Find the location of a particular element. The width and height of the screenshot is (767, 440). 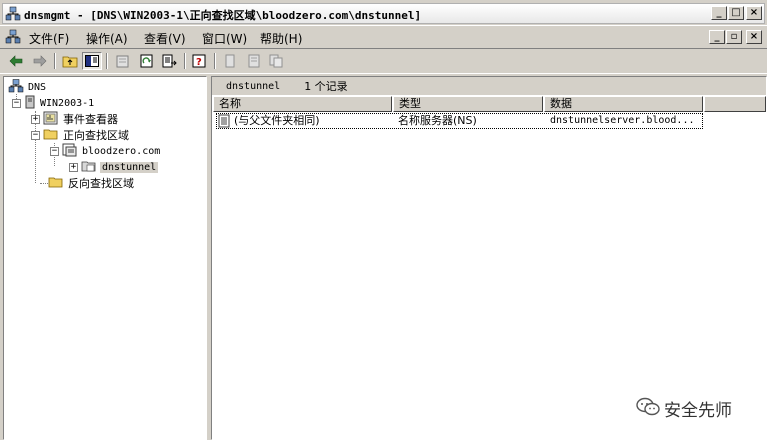

help-icon: ? is located at coordinates (200, 61).